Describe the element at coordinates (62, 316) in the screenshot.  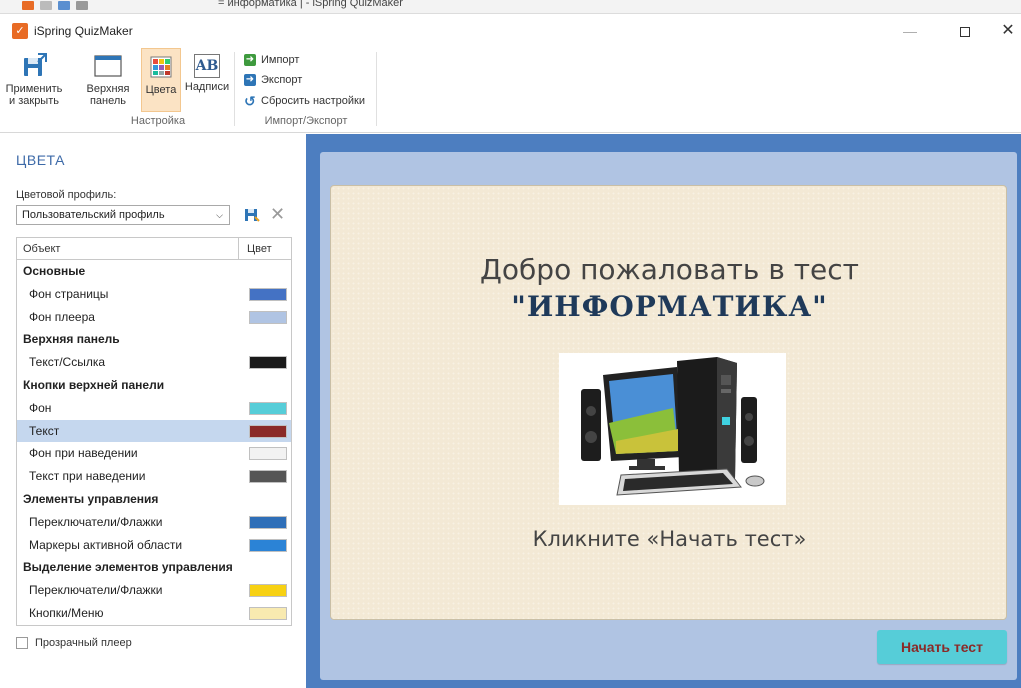
I see `row-label: Фон плеера` at that location.